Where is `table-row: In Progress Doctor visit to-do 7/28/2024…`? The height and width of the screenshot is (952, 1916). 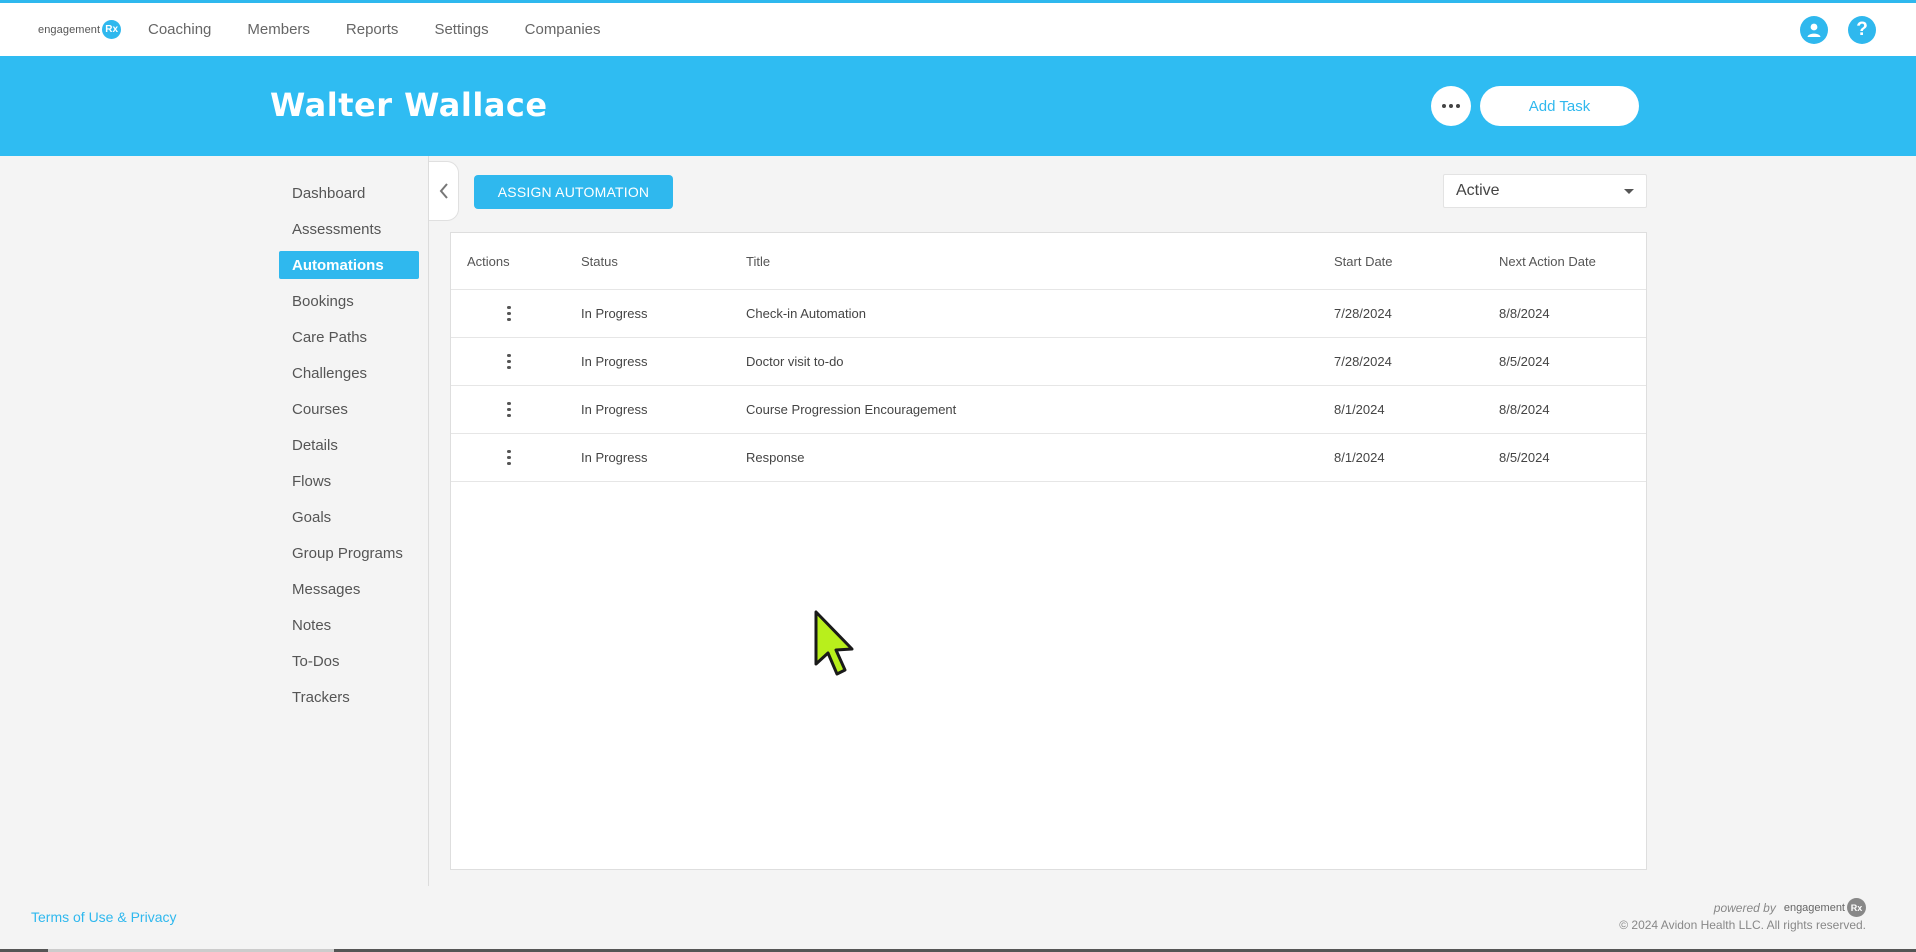
table-row: In Progress Doctor visit to-do 7/28/2024… is located at coordinates (1048, 362).